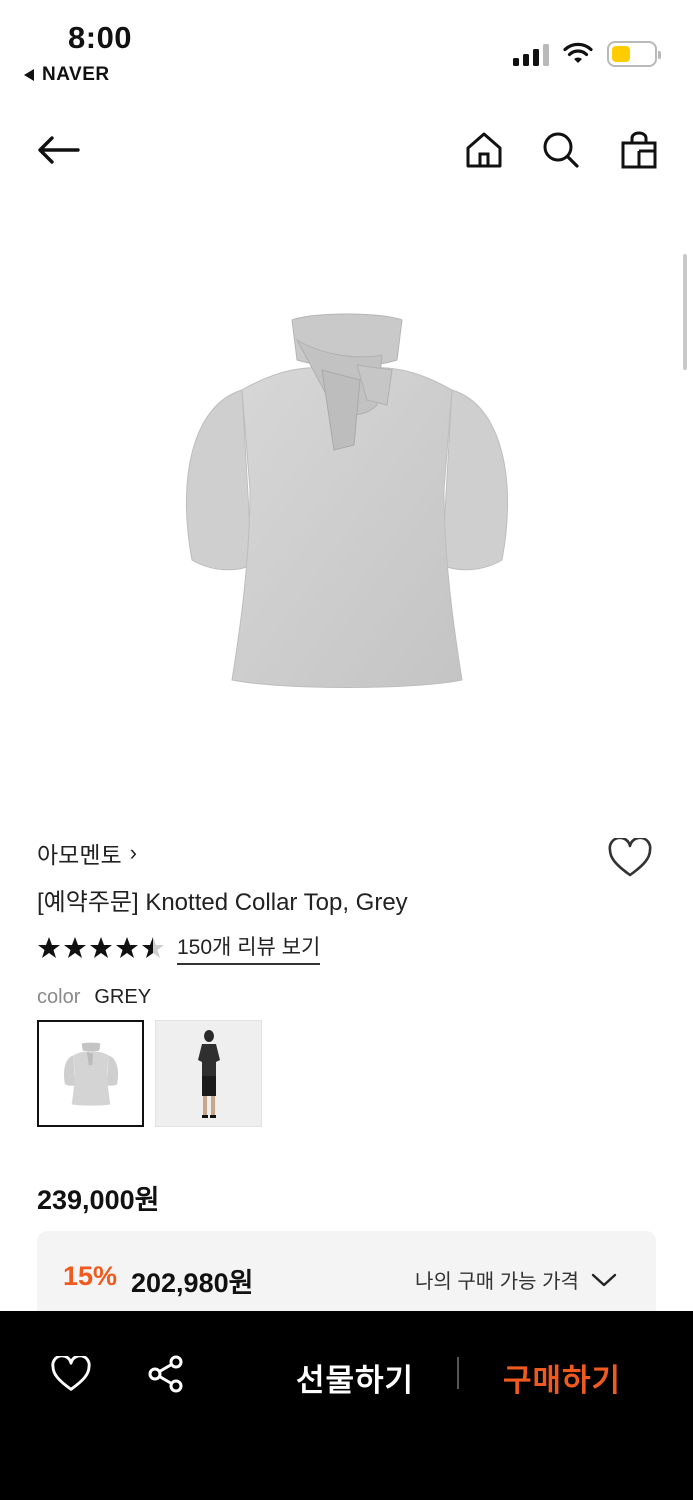 Image resolution: width=693 pixels, height=1500 pixels. I want to click on color-label: color, so click(59, 997).